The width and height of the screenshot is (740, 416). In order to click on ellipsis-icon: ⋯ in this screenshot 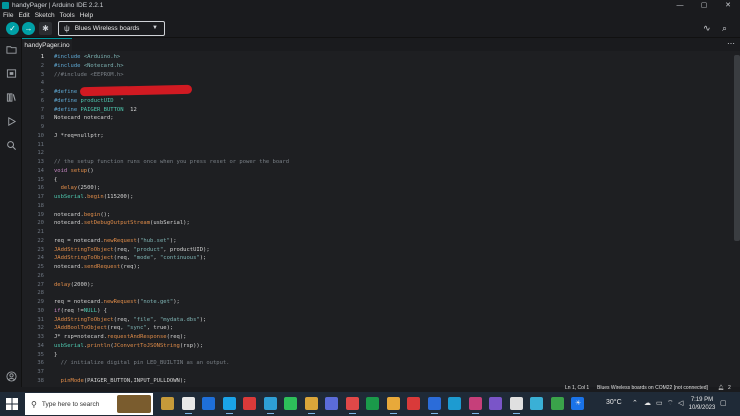, I will do `click(731, 43)`.